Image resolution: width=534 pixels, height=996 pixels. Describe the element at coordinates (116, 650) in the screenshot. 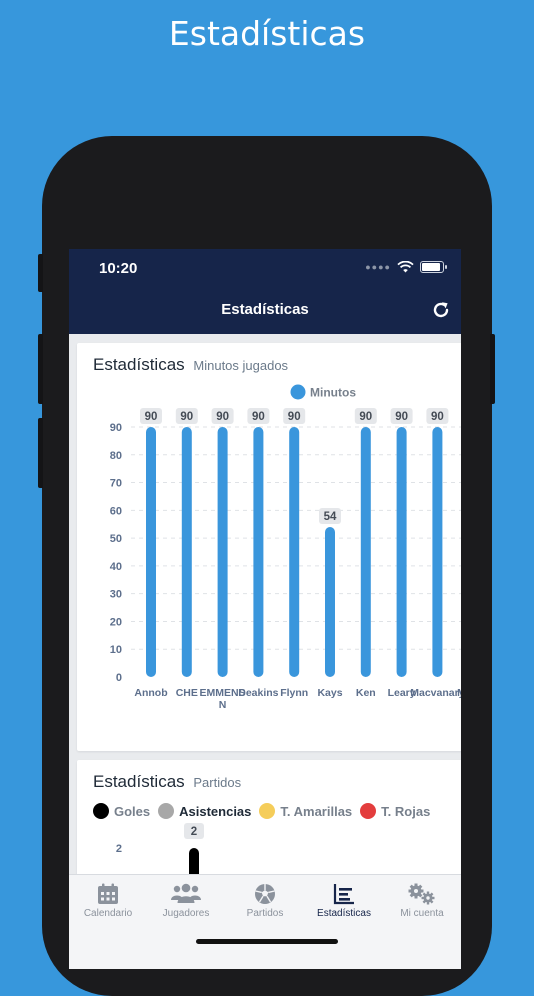

I see `y-tick-label: 10` at that location.